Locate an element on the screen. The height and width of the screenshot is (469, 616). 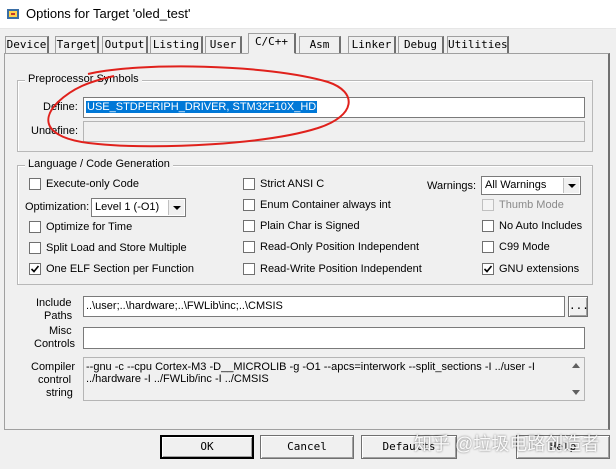
misc-controls-field is located at coordinates (334, 338).